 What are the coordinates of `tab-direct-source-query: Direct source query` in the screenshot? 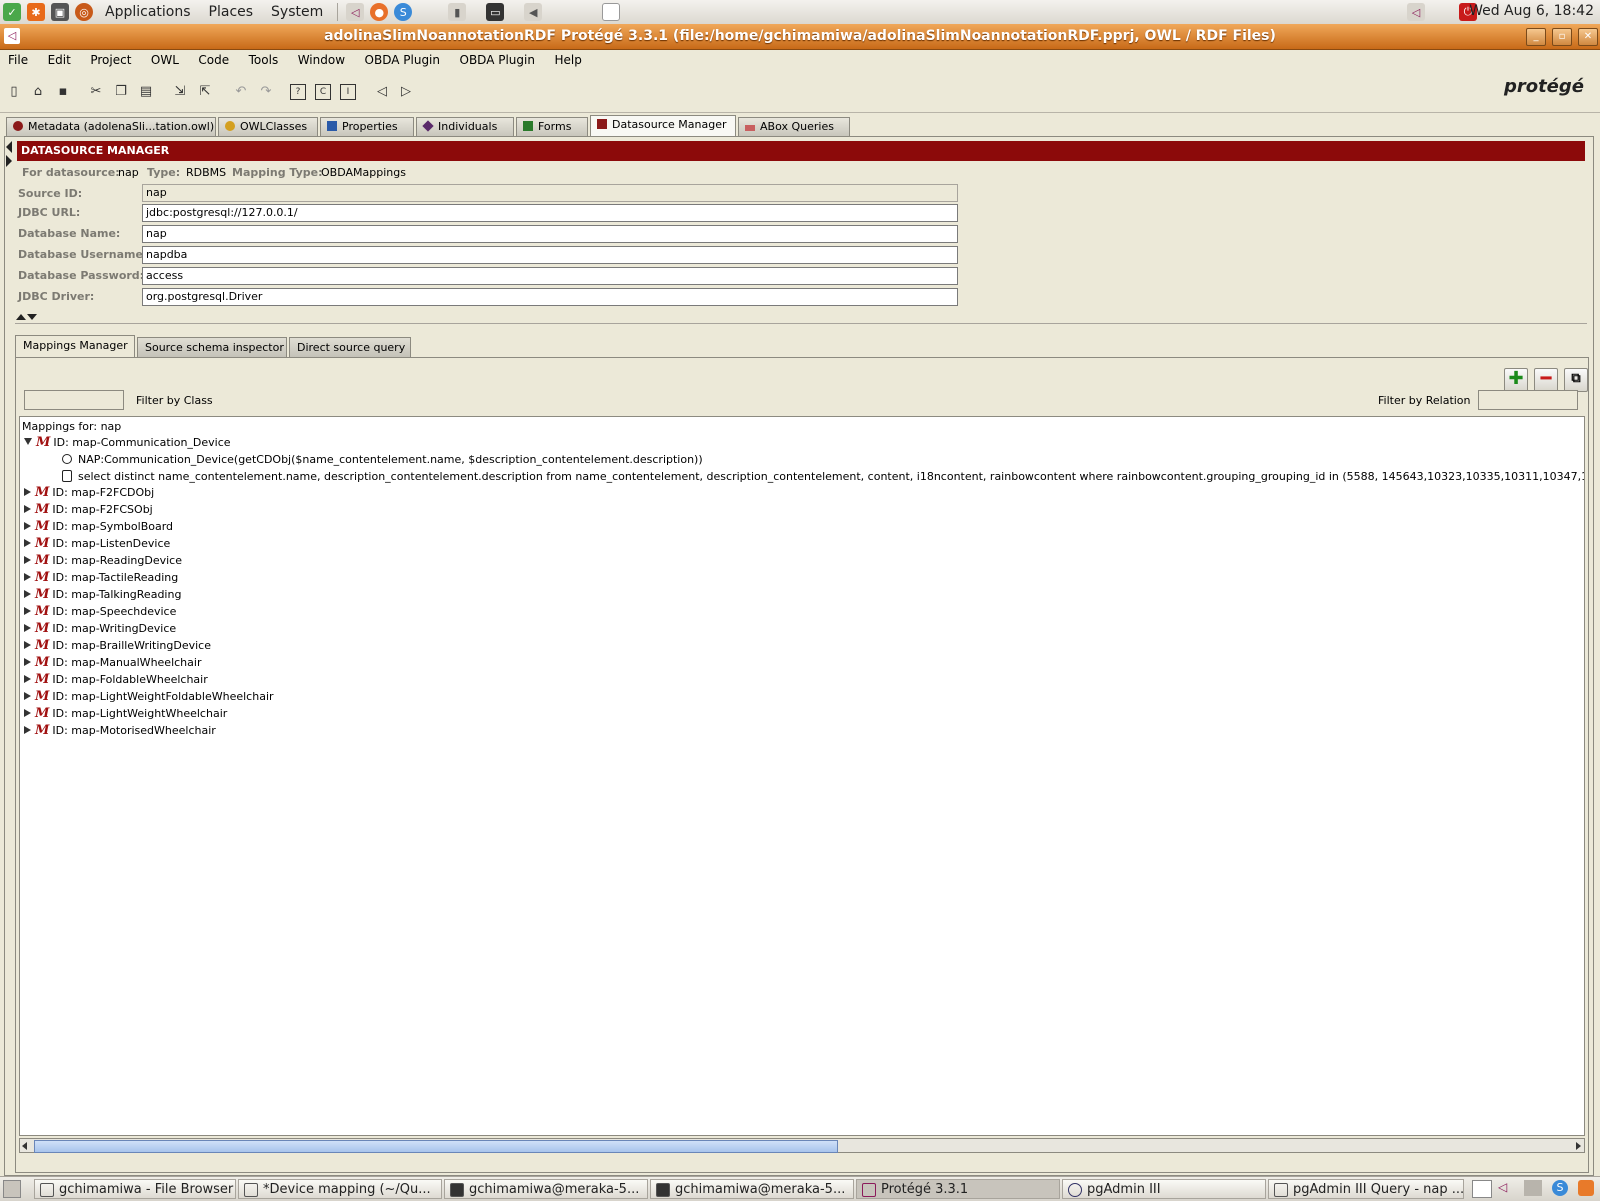 It's located at (350, 347).